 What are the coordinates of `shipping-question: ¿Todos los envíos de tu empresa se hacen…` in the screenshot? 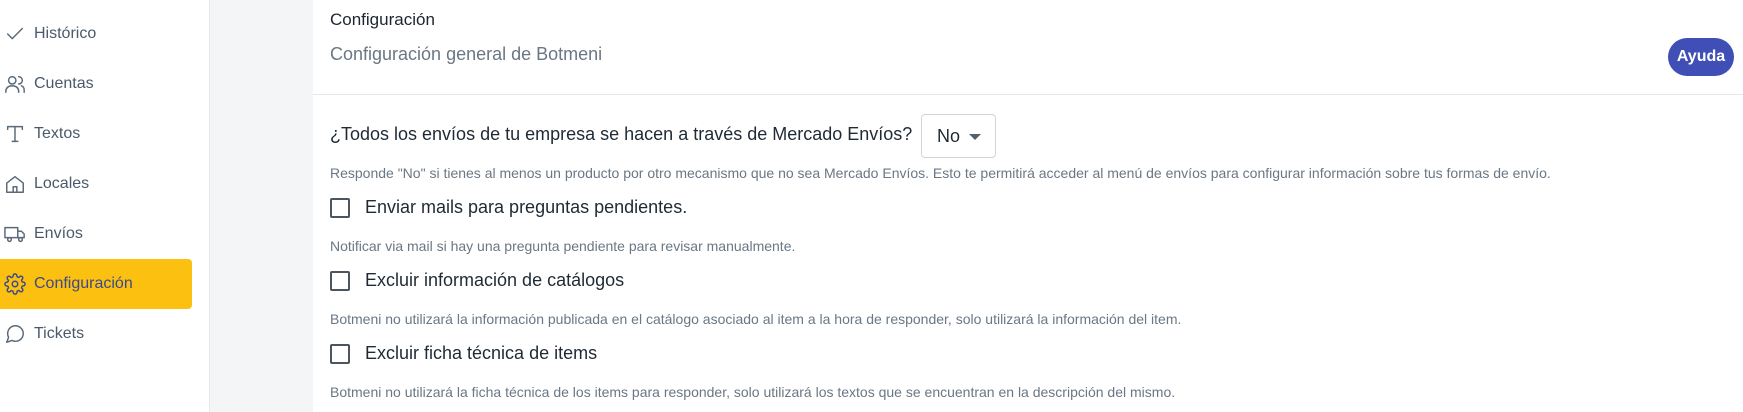 It's located at (621, 134).